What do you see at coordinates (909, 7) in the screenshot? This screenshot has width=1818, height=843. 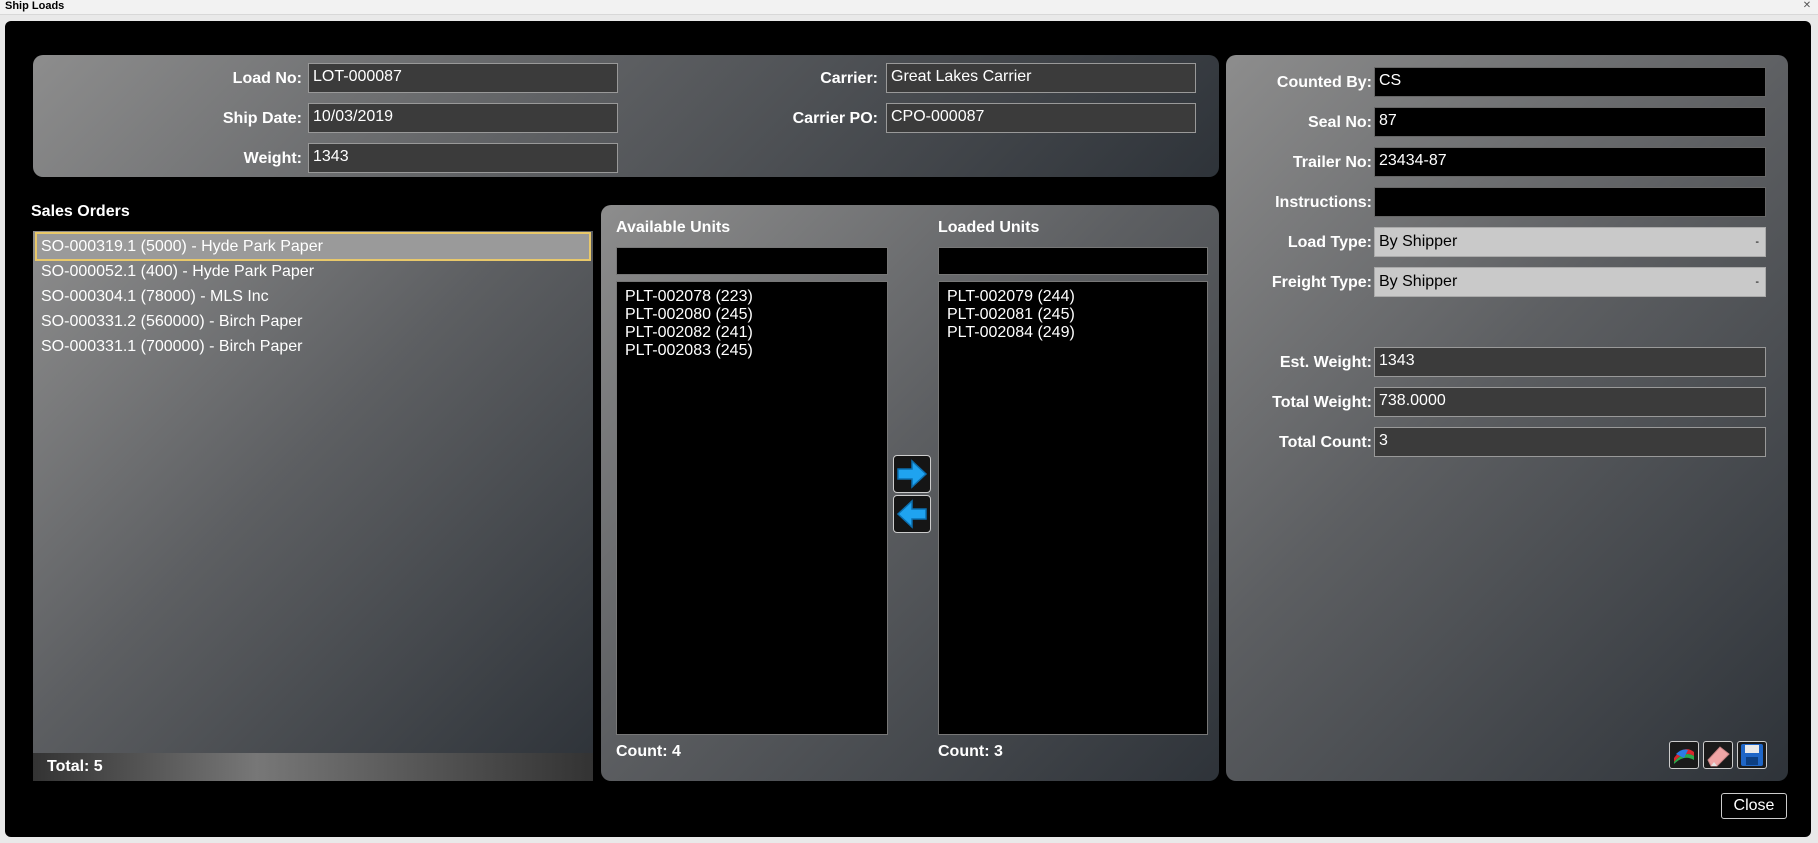 I see `window-titlebar: Ship Loads ✕` at bounding box center [909, 7].